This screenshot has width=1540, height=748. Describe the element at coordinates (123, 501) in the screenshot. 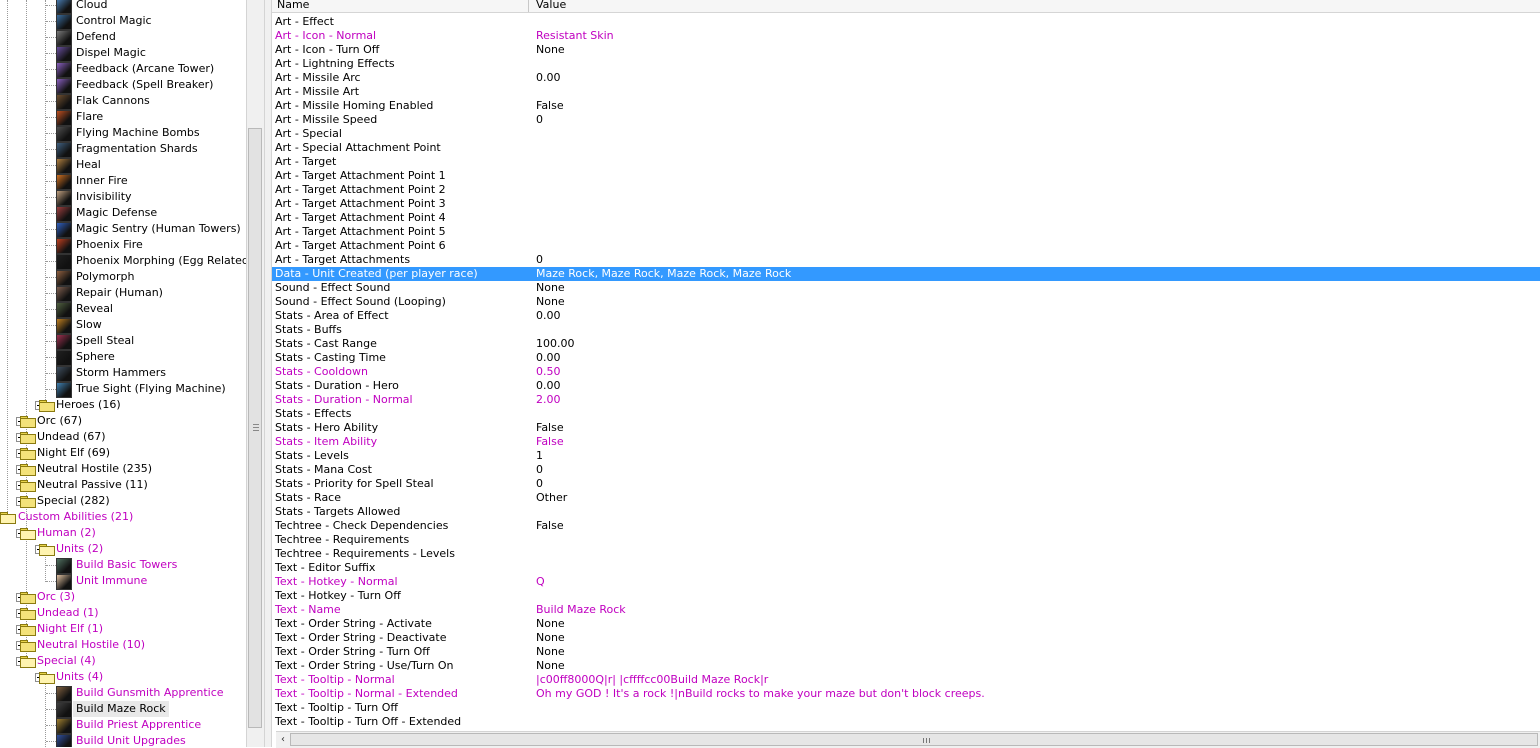

I see `tree-folder-node: Special (282)` at that location.